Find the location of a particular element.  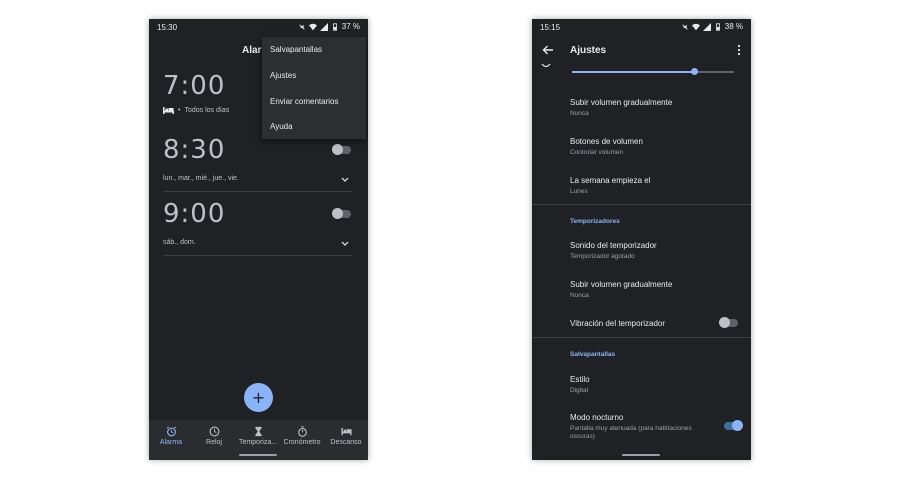

setting-week-start: La semana empieza el Lunes is located at coordinates (610, 186).